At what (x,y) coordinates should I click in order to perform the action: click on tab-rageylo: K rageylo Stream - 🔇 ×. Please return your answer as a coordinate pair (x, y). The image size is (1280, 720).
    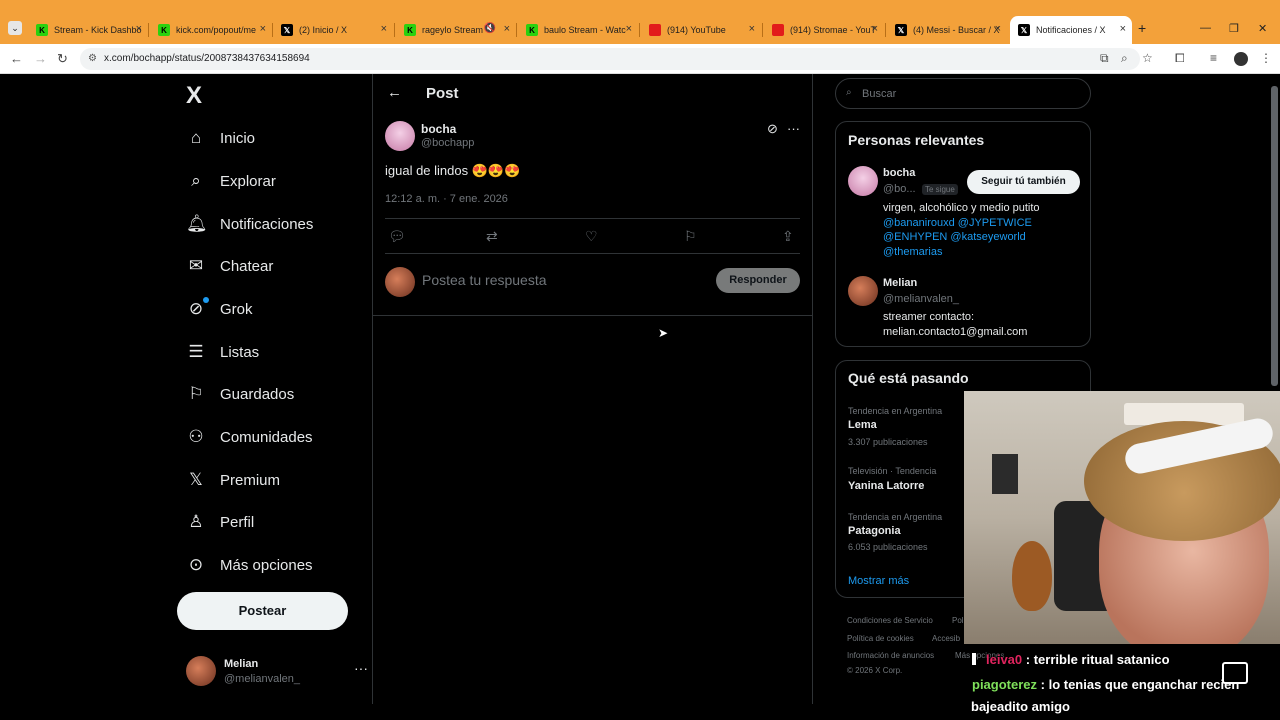
    Looking at the image, I should click on (456, 30).